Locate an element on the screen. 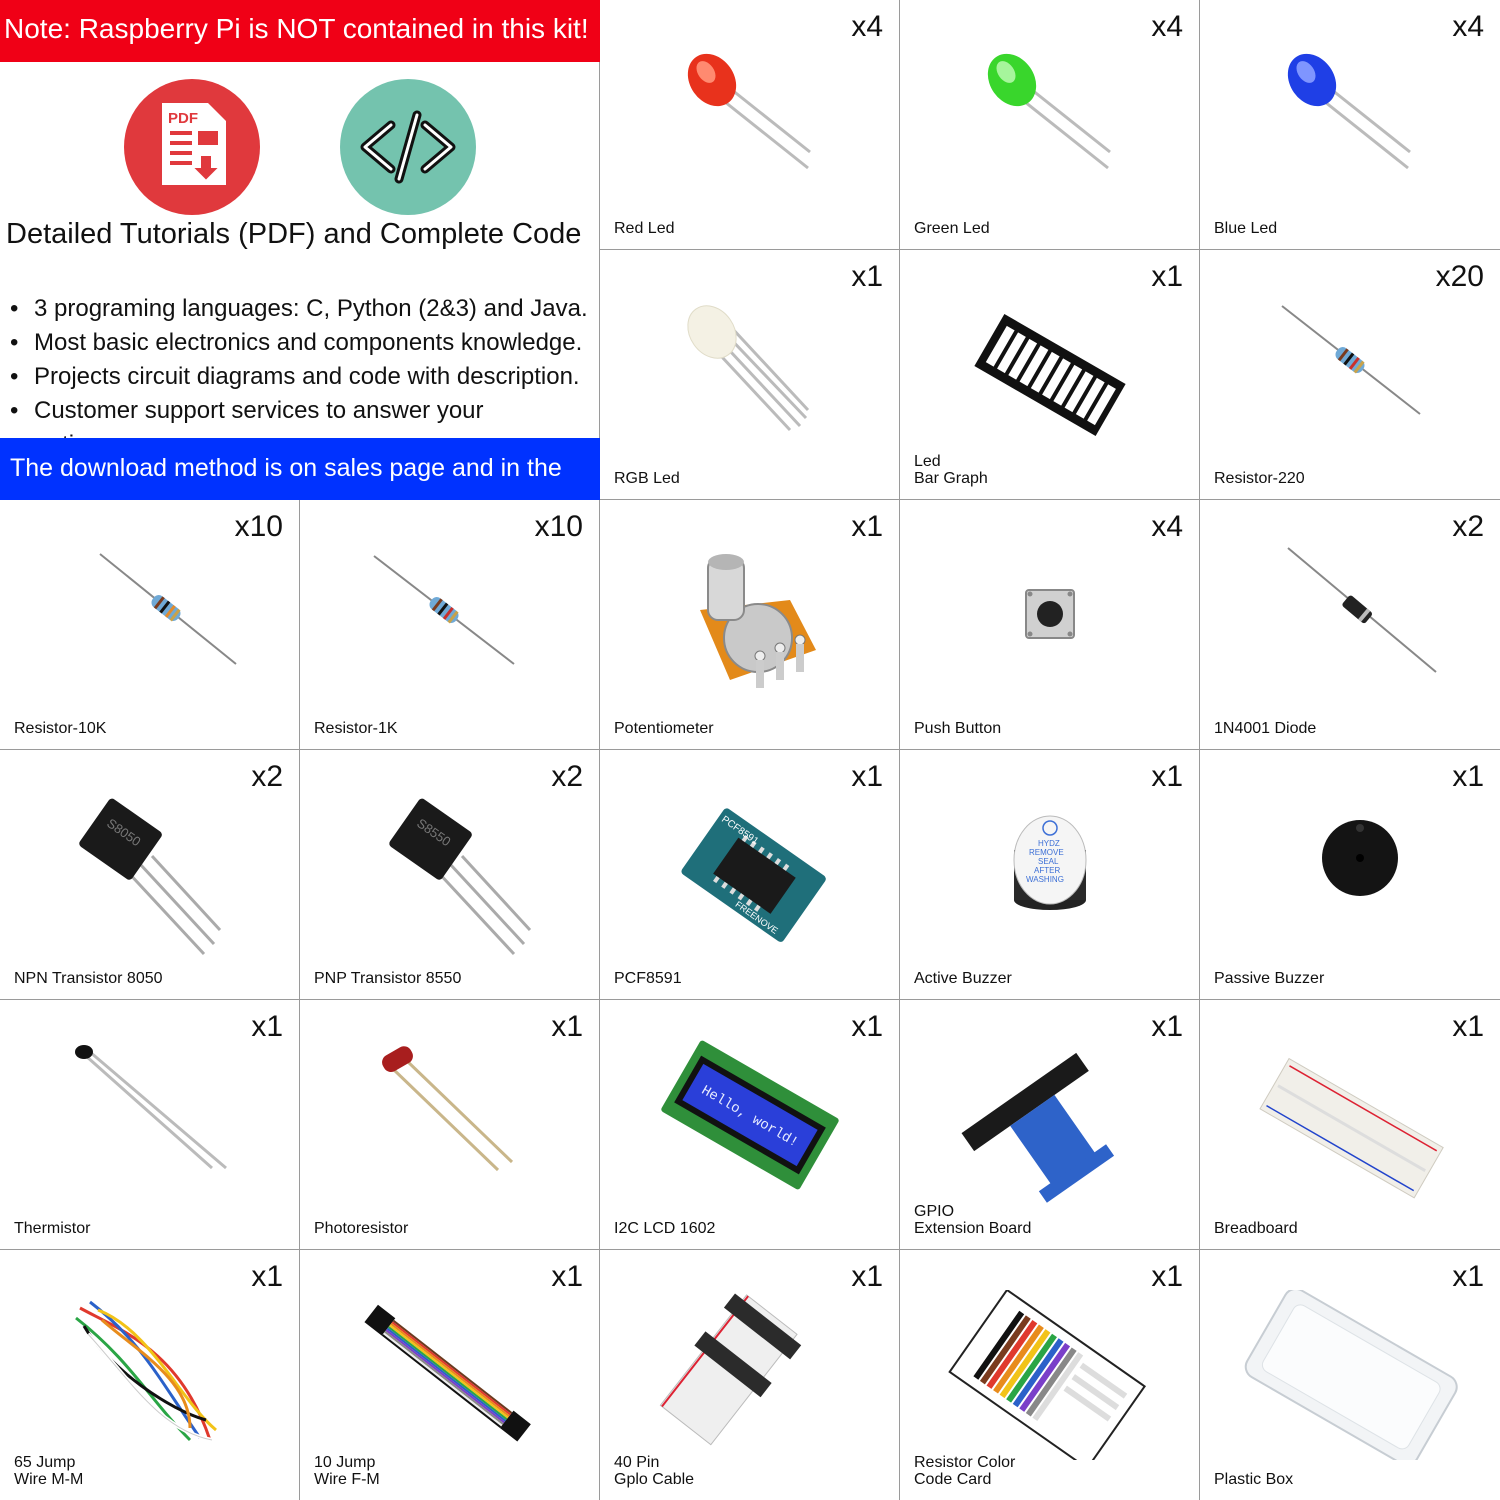 The image size is (1500, 1500). red-led-icon is located at coordinates (749, 111).